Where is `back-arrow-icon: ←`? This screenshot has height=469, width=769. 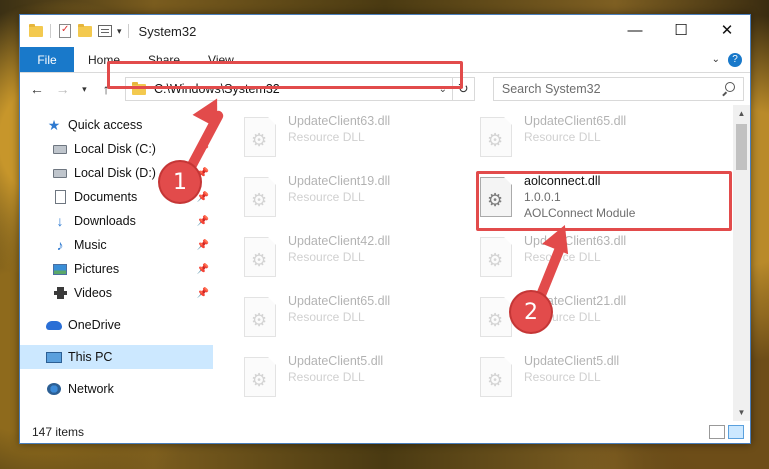
back-arrow-icon: ← is located at coordinates (37, 89).